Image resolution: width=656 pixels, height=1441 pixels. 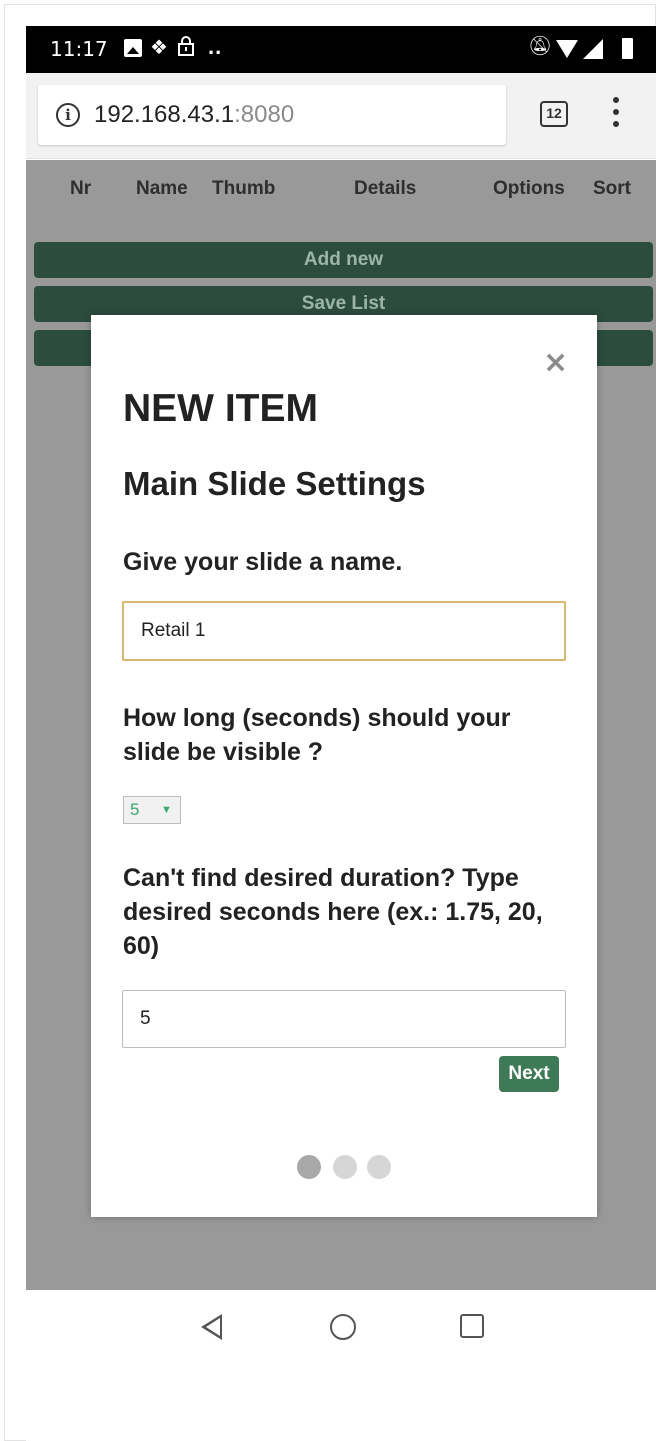 What do you see at coordinates (343, 260) in the screenshot?
I see `add-new-button: Add new` at bounding box center [343, 260].